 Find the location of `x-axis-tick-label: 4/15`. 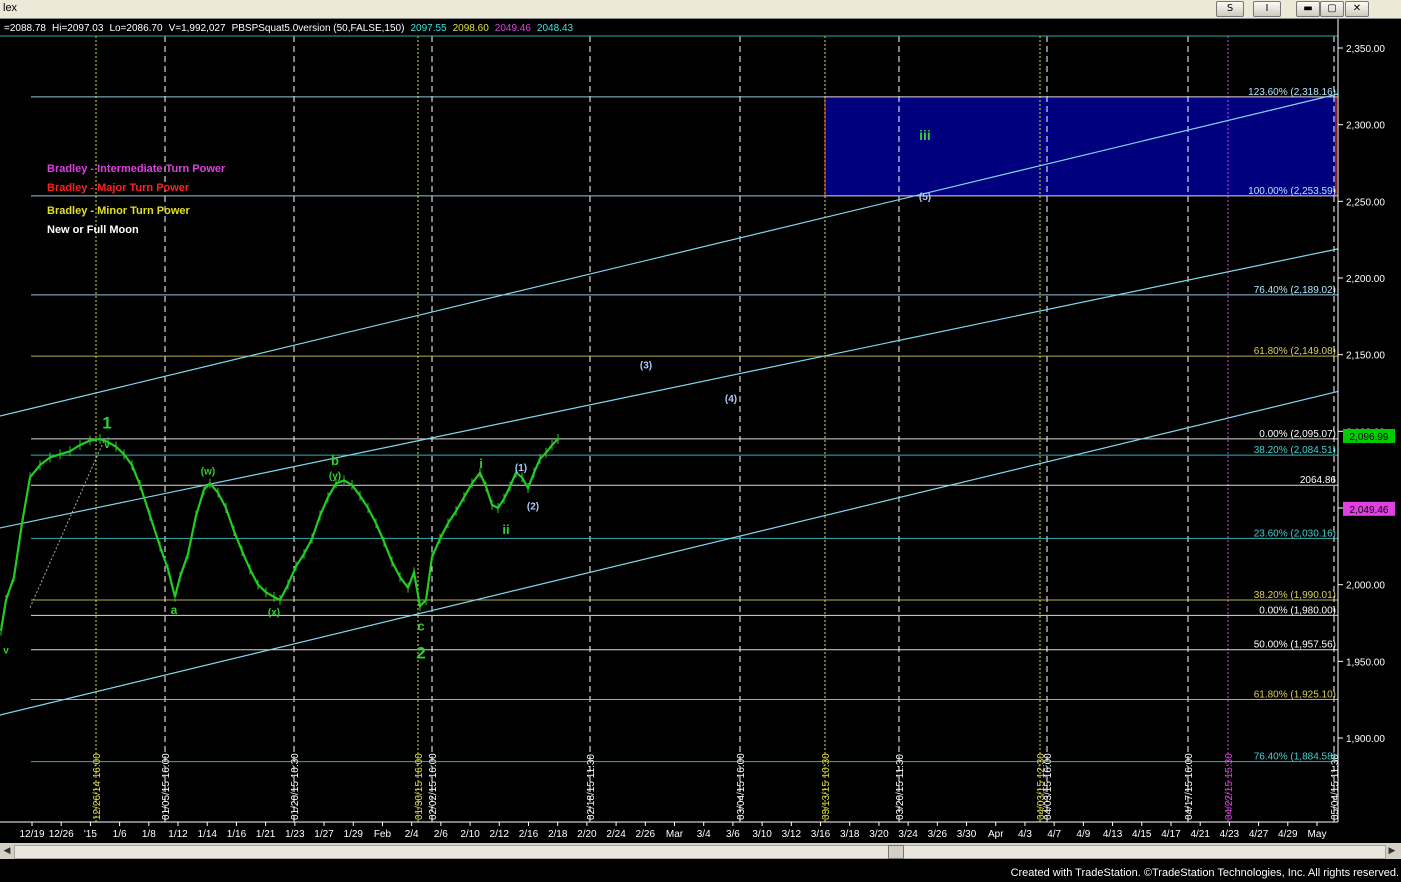

x-axis-tick-label: 4/15 is located at coordinates (1142, 834).